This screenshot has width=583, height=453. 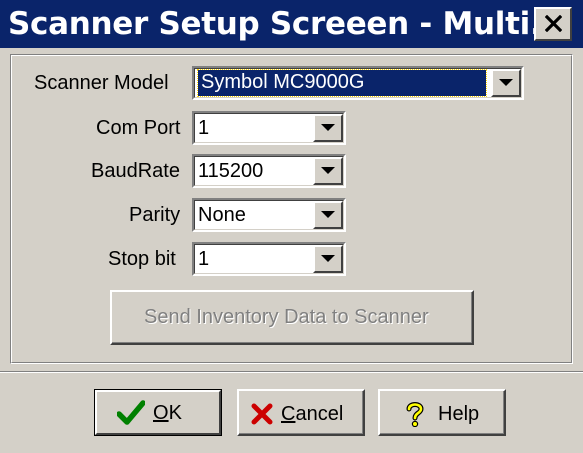 I want to click on ok-button: OK, so click(x=158, y=412).